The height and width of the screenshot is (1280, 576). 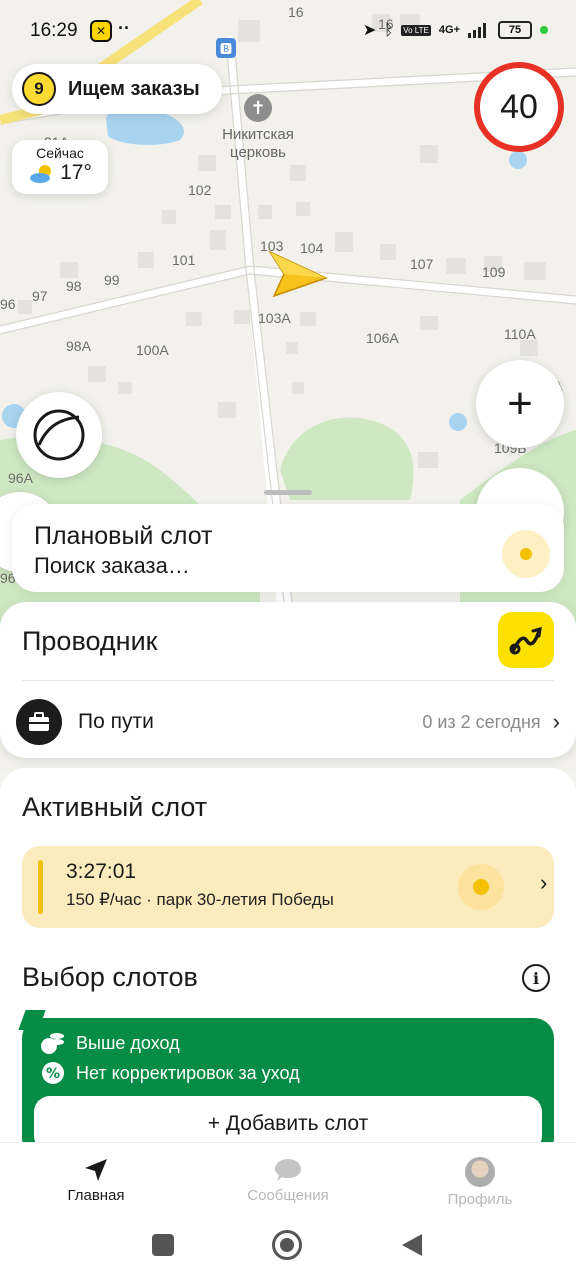 I want to click on sheet-drag-handle, so click(x=288, y=492).